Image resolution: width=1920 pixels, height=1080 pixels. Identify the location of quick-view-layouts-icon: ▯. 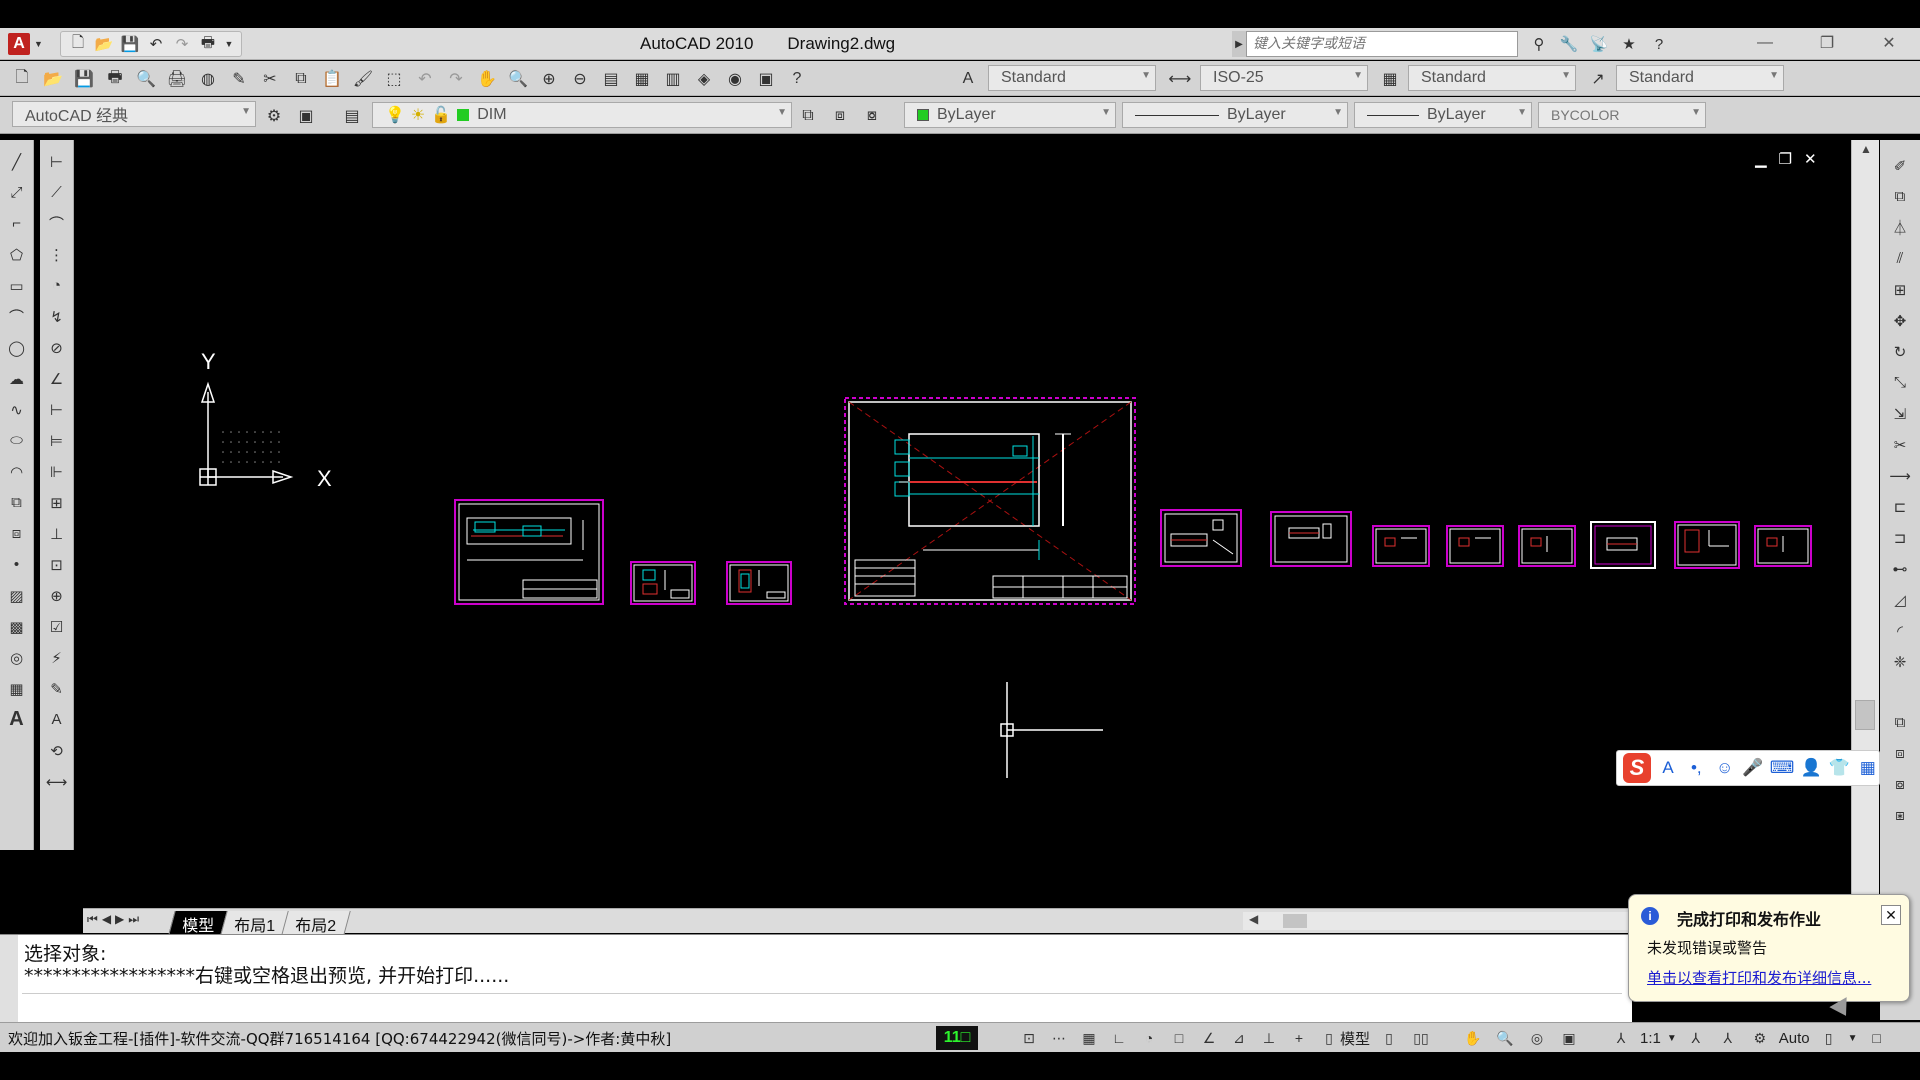
(1389, 1038).